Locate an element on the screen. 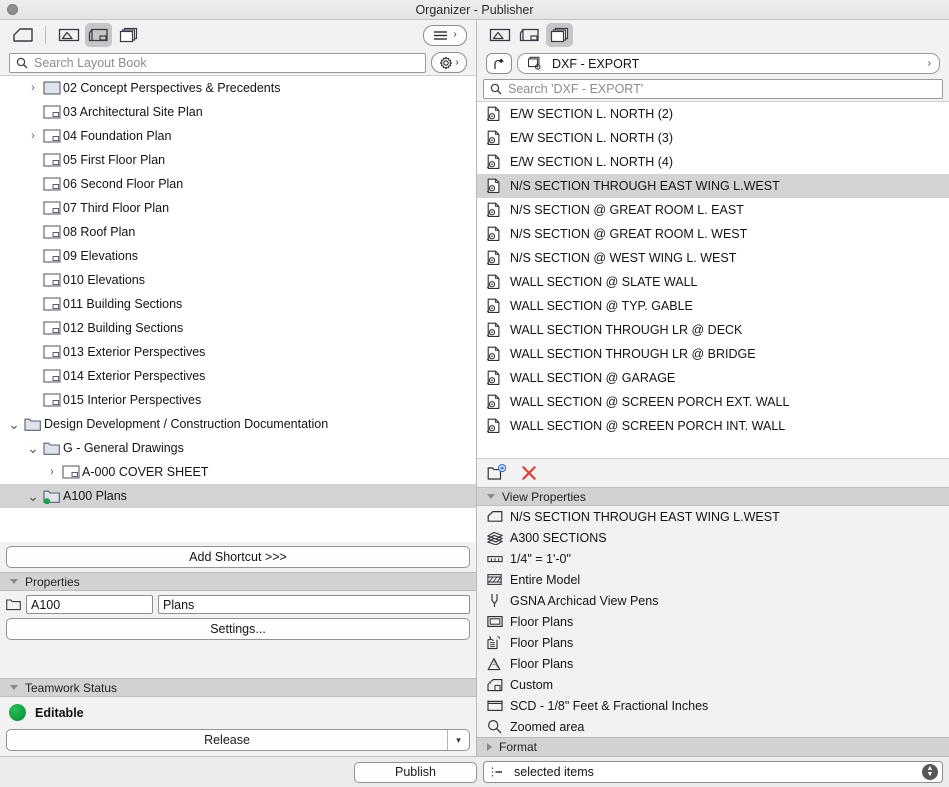  publish-scope-dropdown: selected items ▲ ▼ is located at coordinates (713, 772).